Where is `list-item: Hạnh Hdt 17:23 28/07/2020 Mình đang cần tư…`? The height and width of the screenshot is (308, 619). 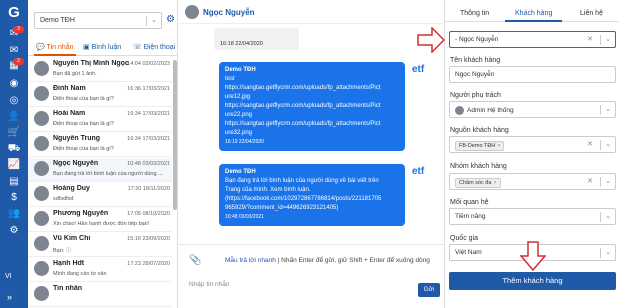 list-item: Hạnh Hdt 17:23 28/07/2020 Mình đang cần tư… is located at coordinates (100, 270).